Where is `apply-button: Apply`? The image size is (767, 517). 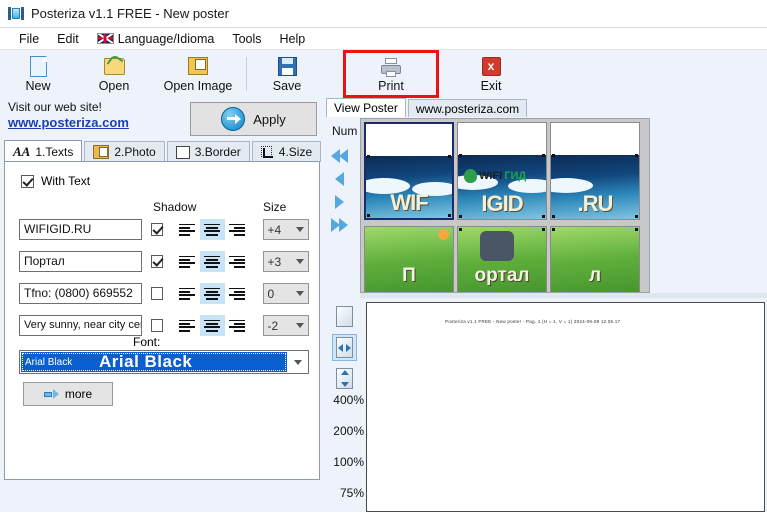 apply-button: Apply is located at coordinates (253, 119).